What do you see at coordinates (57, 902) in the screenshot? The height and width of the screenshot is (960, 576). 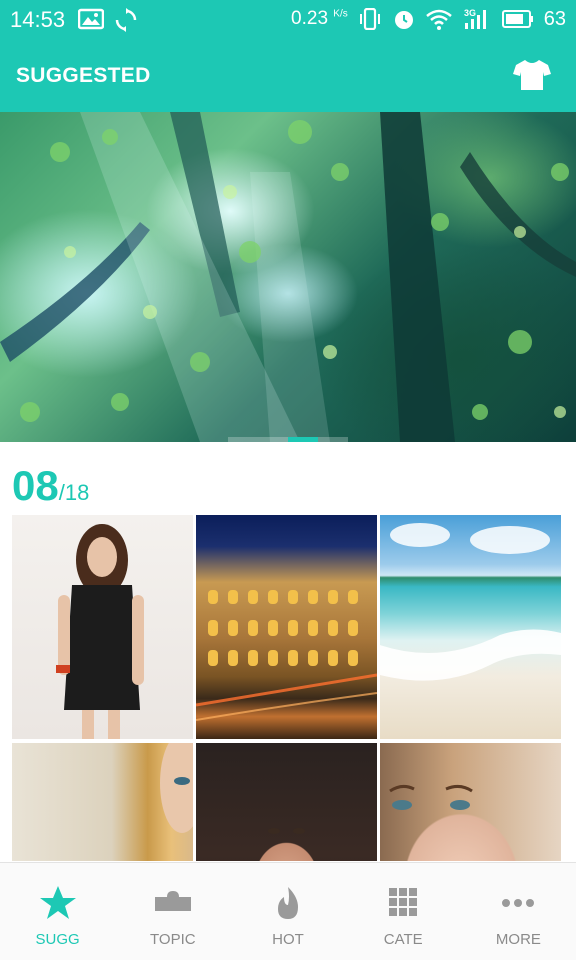 I see `star-icon` at bounding box center [57, 902].